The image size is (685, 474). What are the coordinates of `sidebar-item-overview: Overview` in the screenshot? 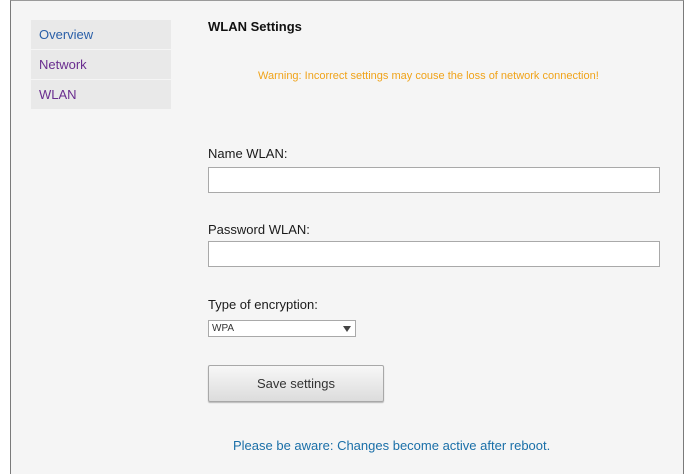 It's located at (101, 35).